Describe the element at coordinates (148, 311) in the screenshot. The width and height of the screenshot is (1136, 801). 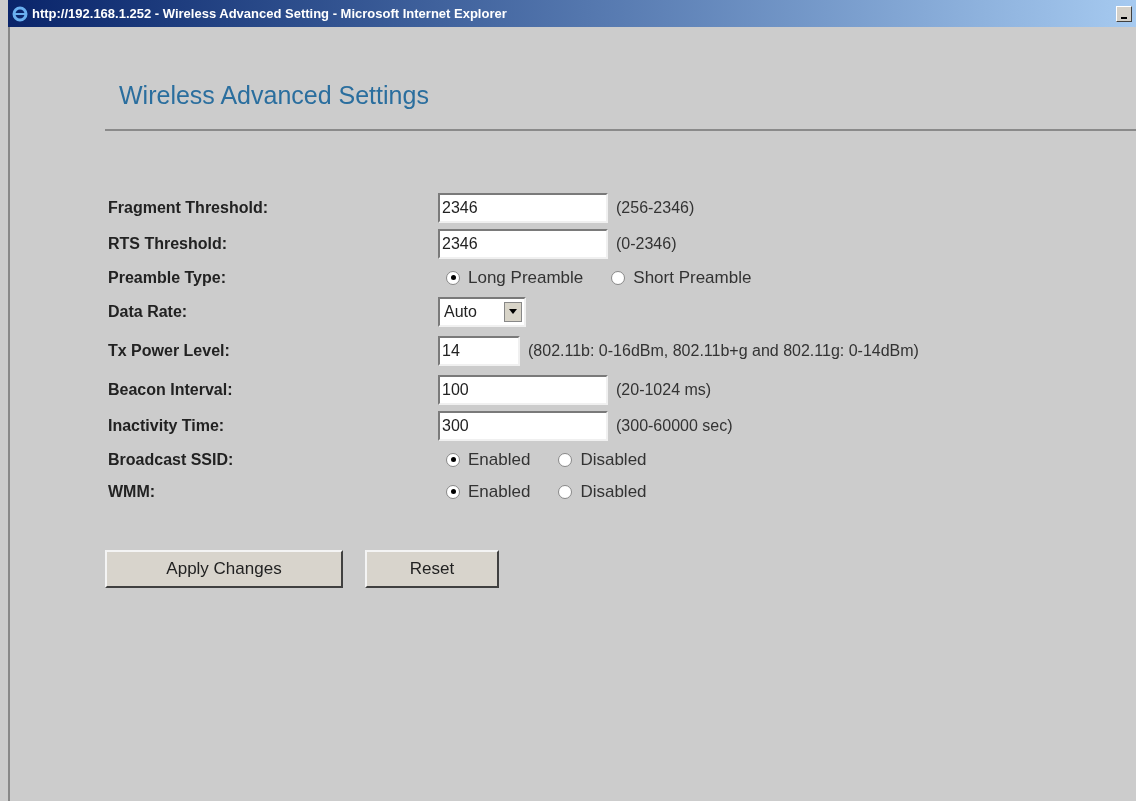
I see `field-label: Data Rate:` at that location.